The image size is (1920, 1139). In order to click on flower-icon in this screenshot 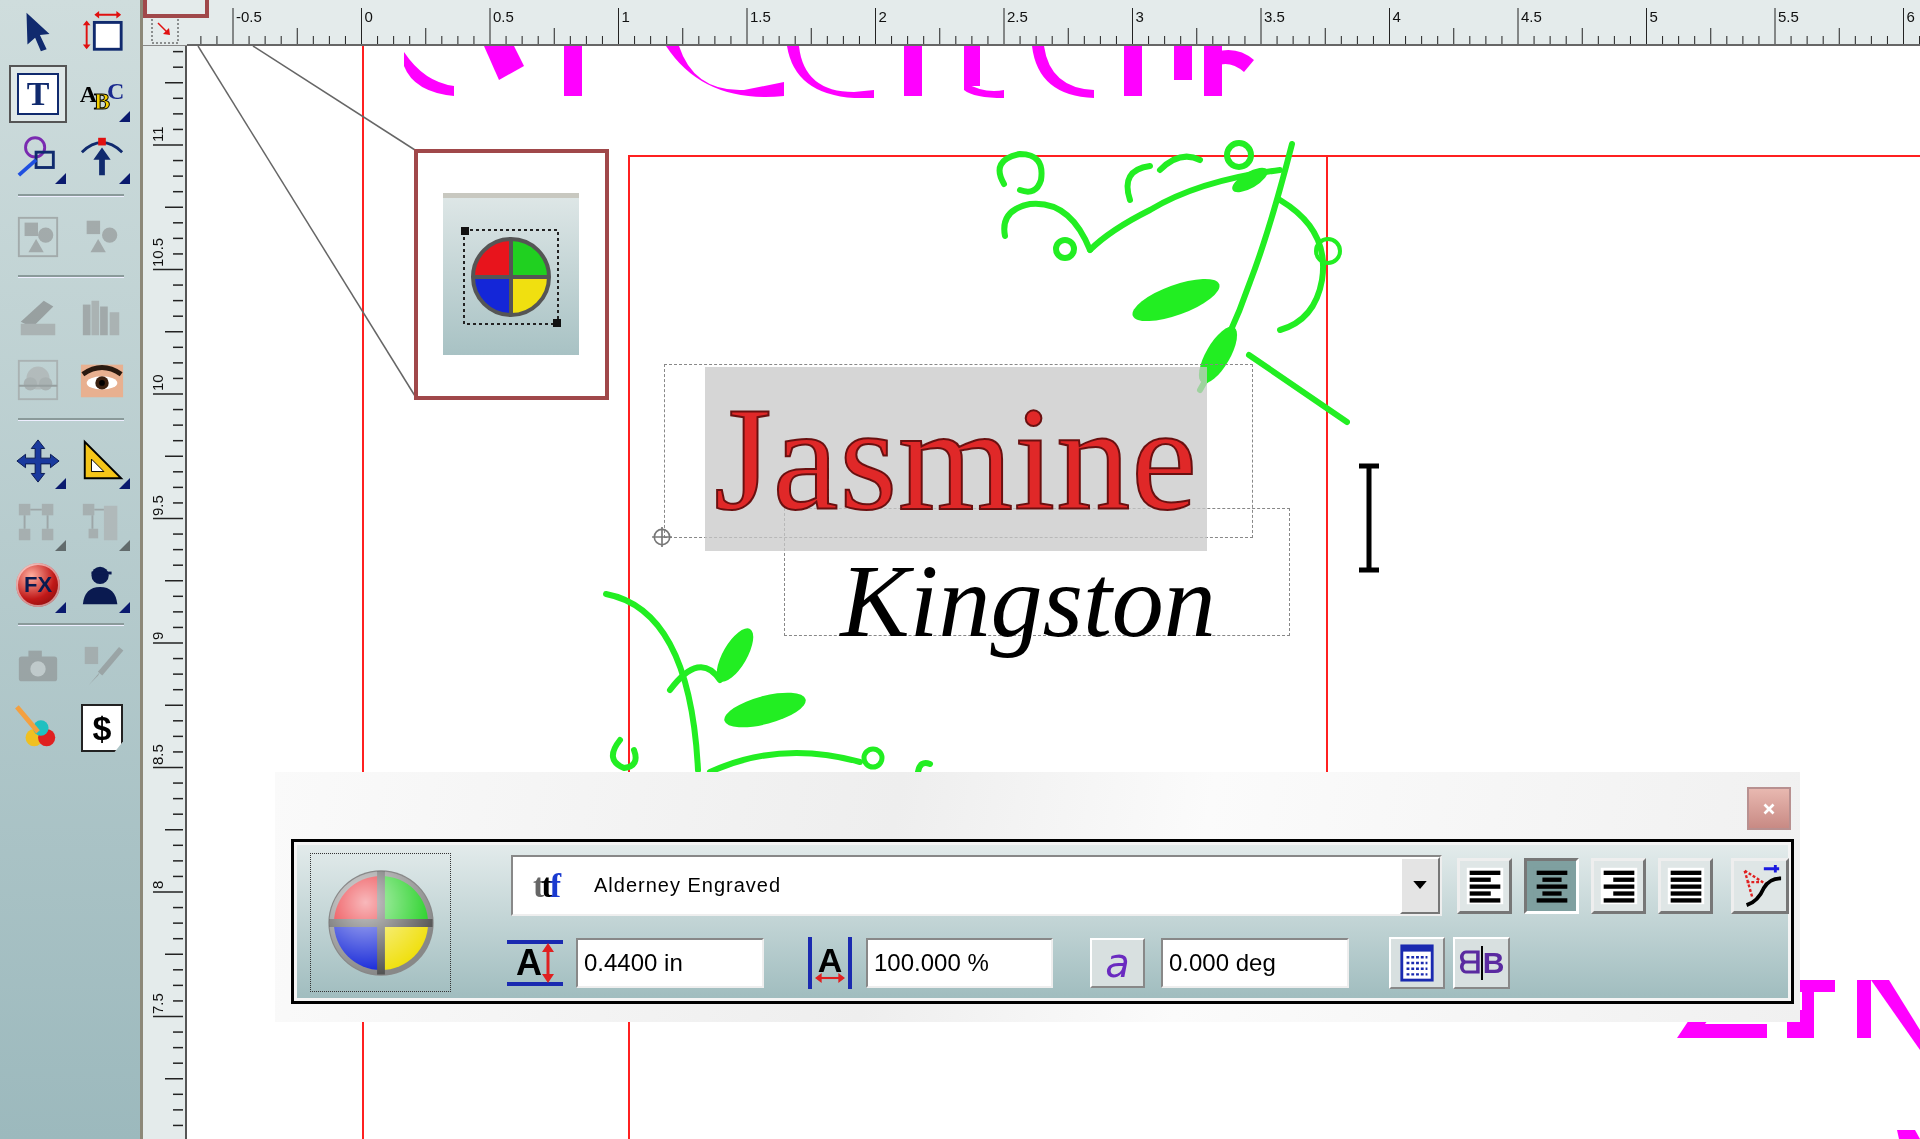, I will do `click(38, 380)`.